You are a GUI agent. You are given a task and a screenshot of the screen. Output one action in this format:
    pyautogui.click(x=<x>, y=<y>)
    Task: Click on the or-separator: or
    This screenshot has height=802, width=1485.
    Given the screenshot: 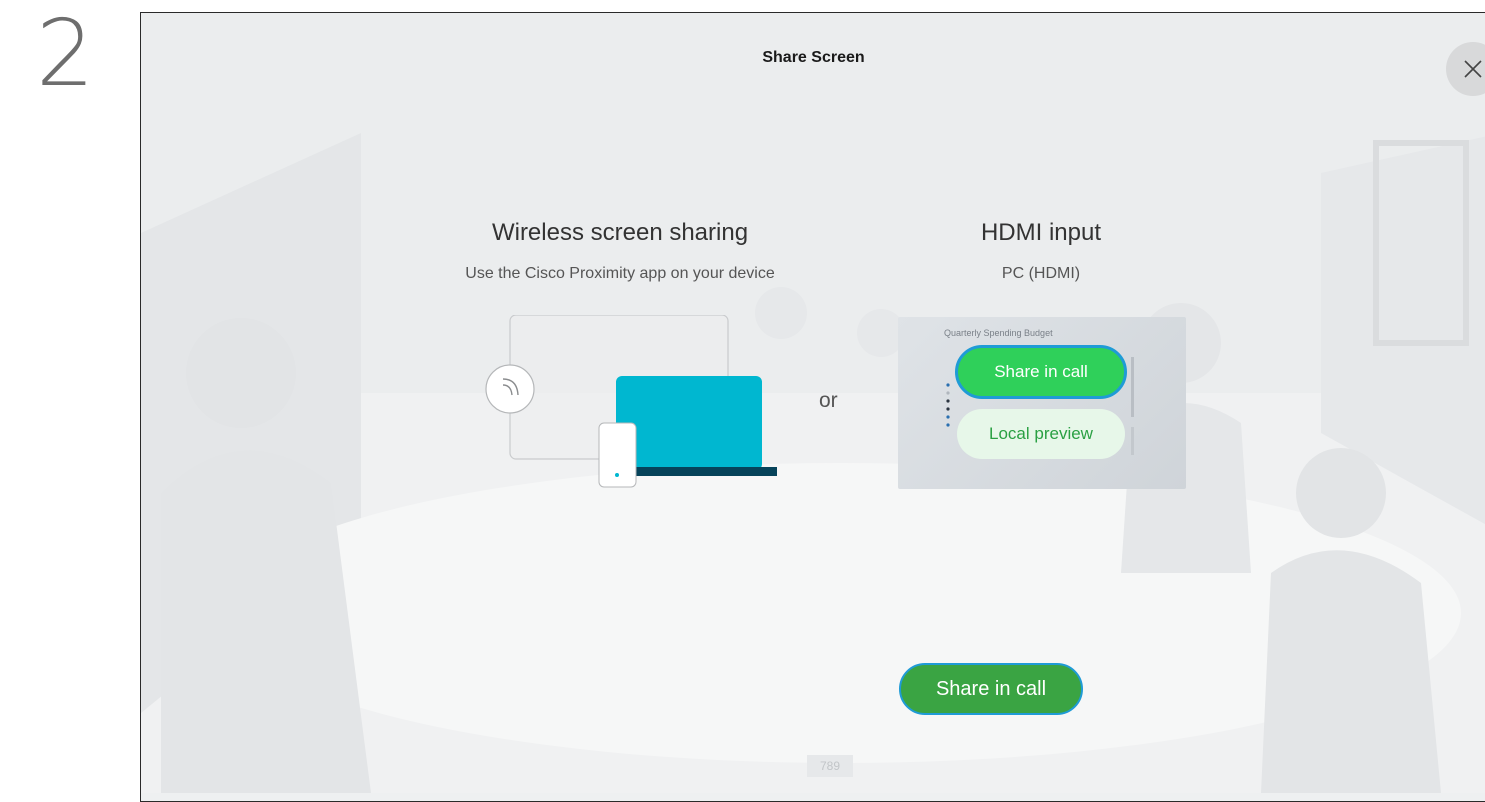 What is the action you would take?
    pyautogui.click(x=828, y=400)
    